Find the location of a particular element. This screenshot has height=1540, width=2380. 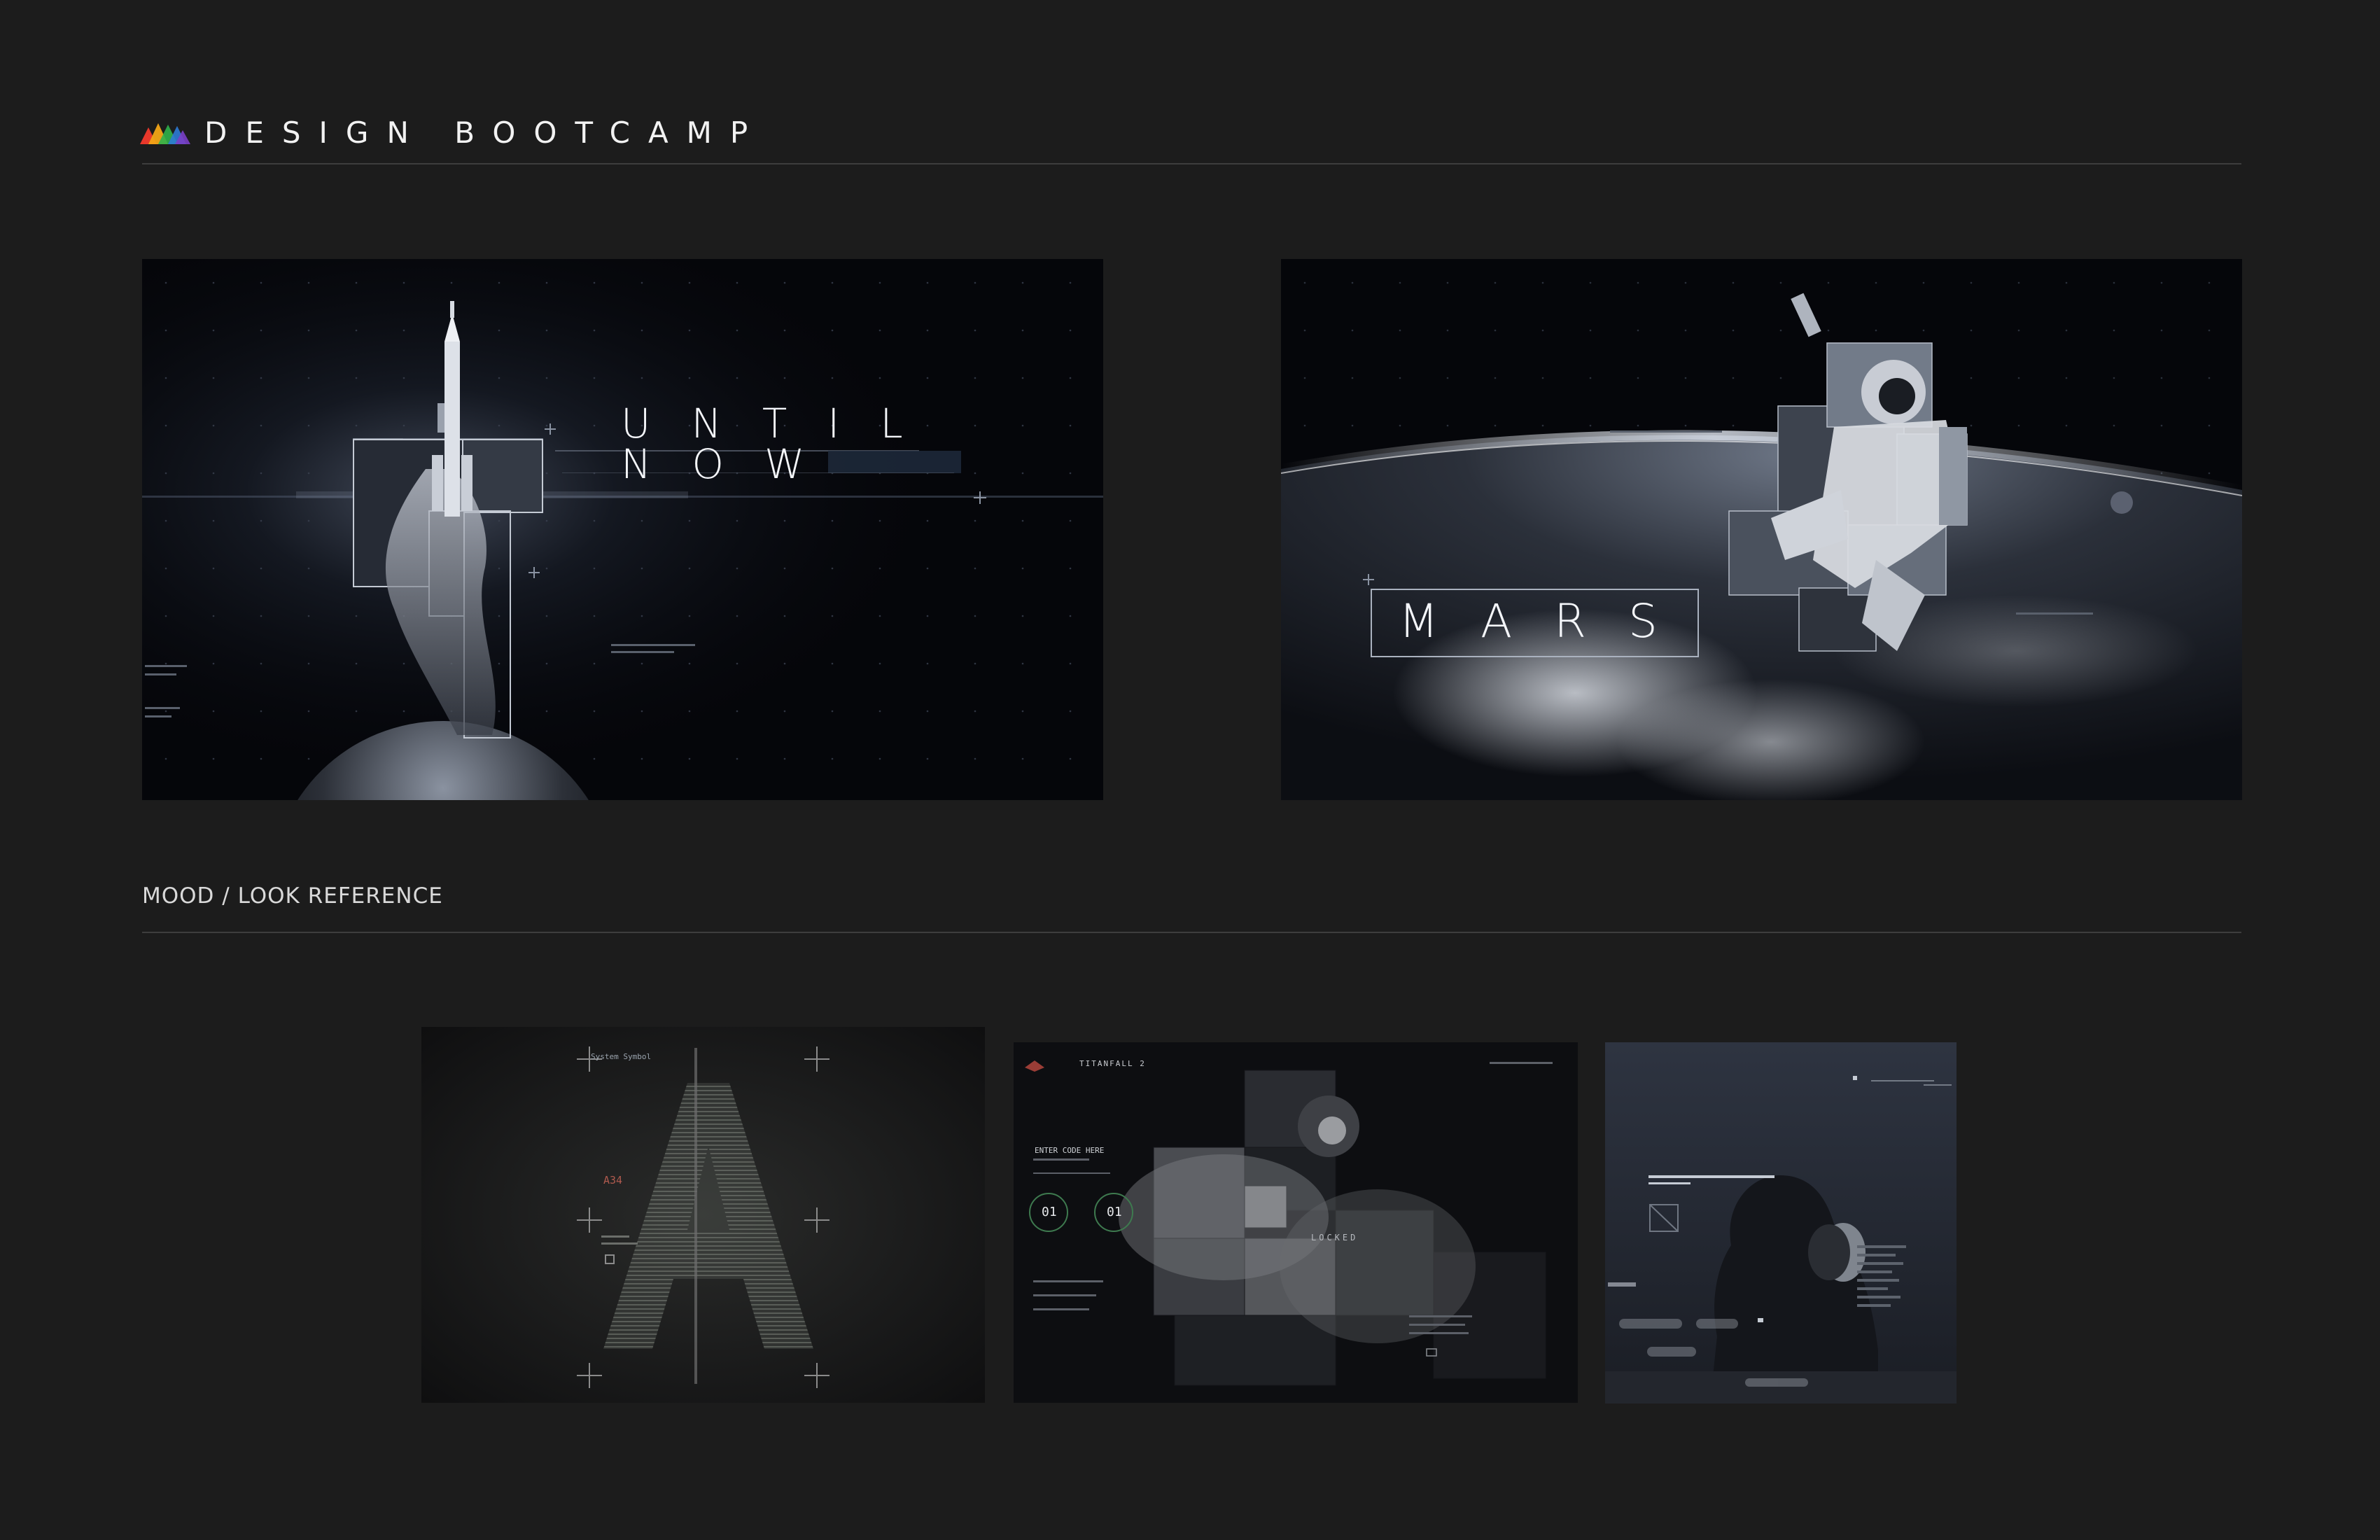

titanfall-status: LOCKED is located at coordinates (1335, 1237).